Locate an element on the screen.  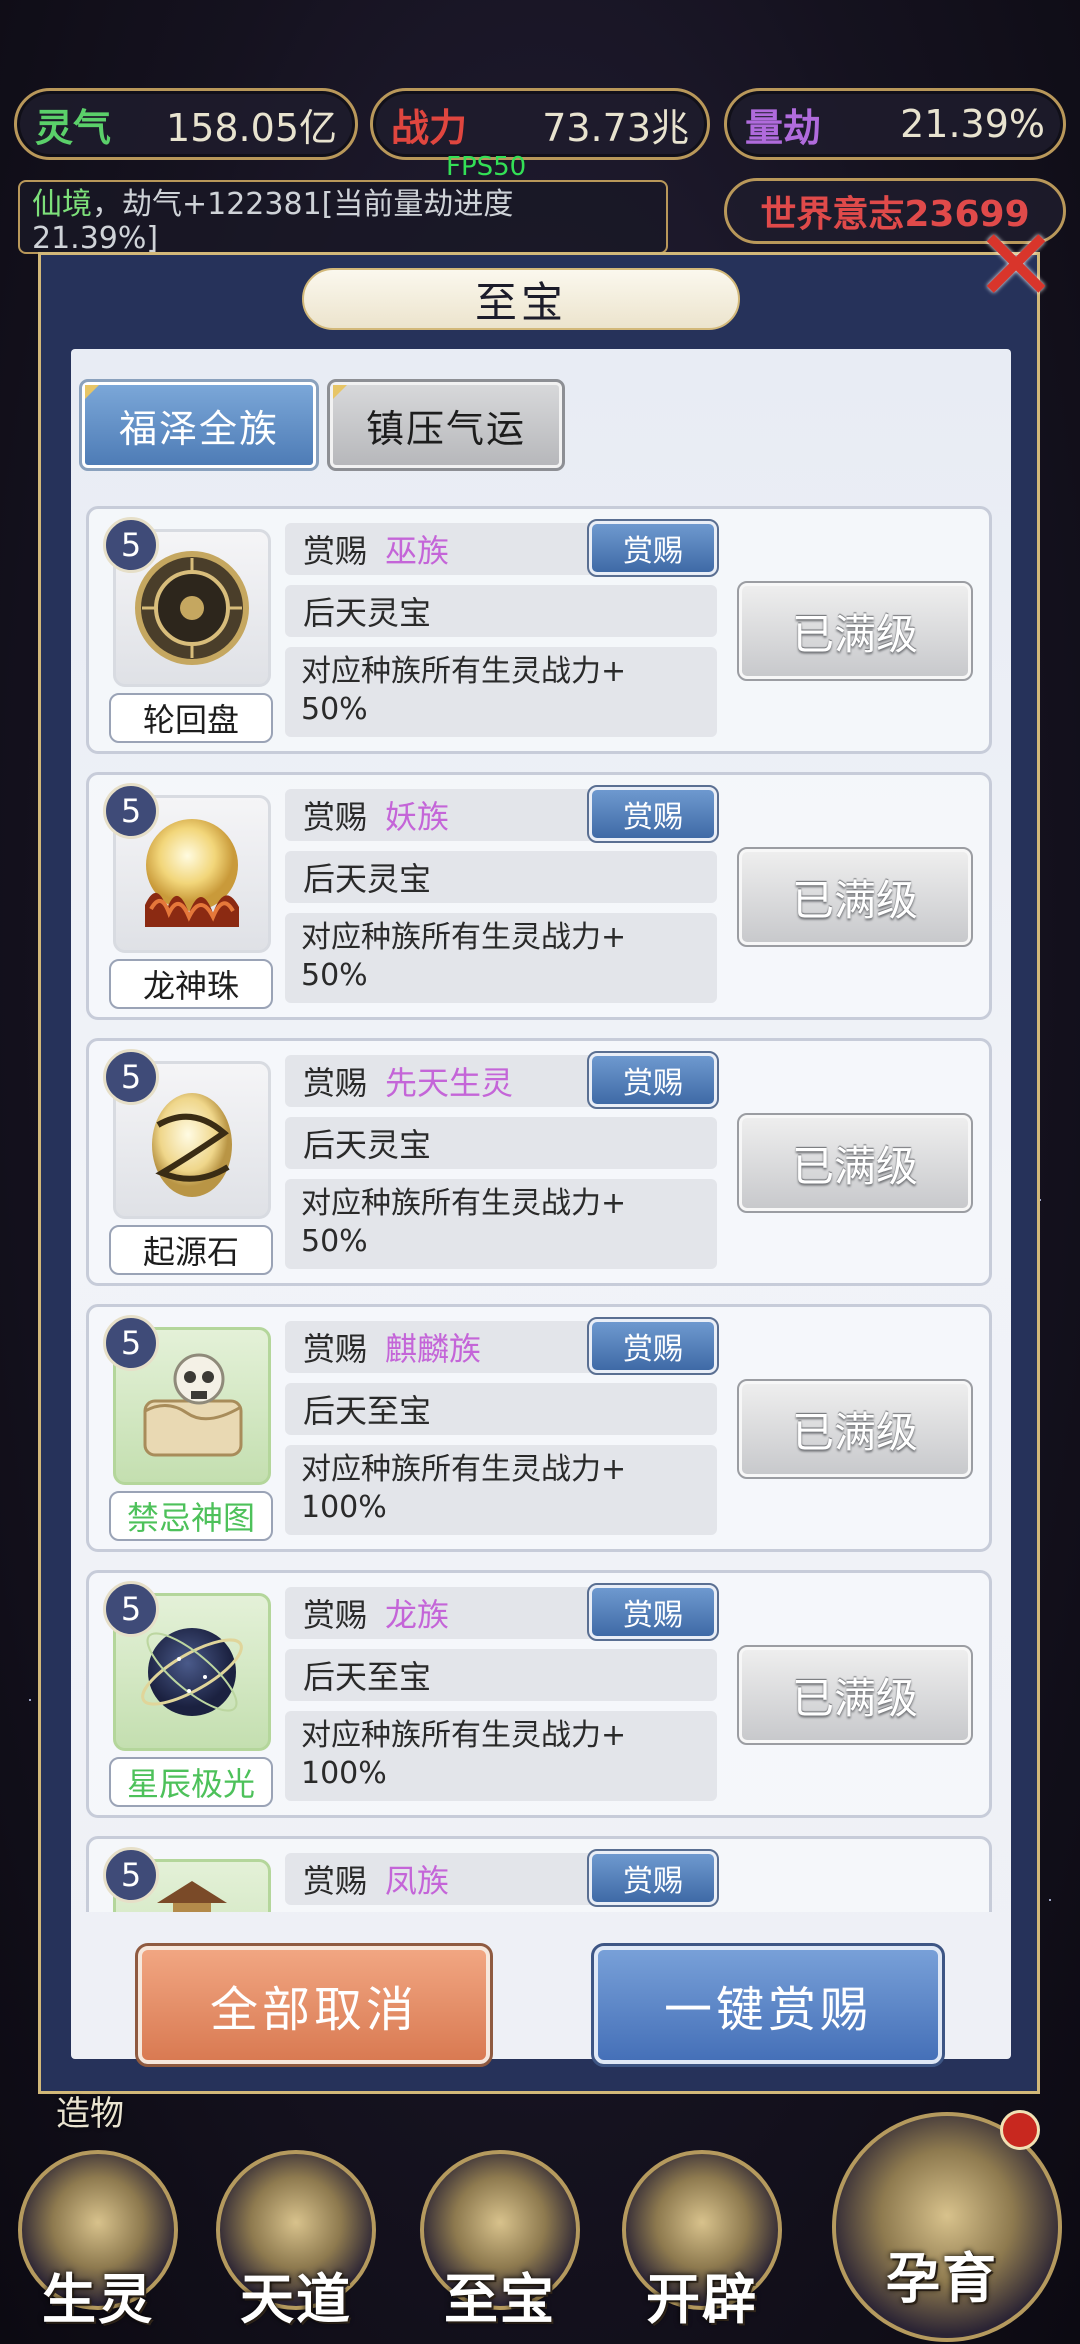
item-name: 轮回盘 is located at coordinates (191, 718).